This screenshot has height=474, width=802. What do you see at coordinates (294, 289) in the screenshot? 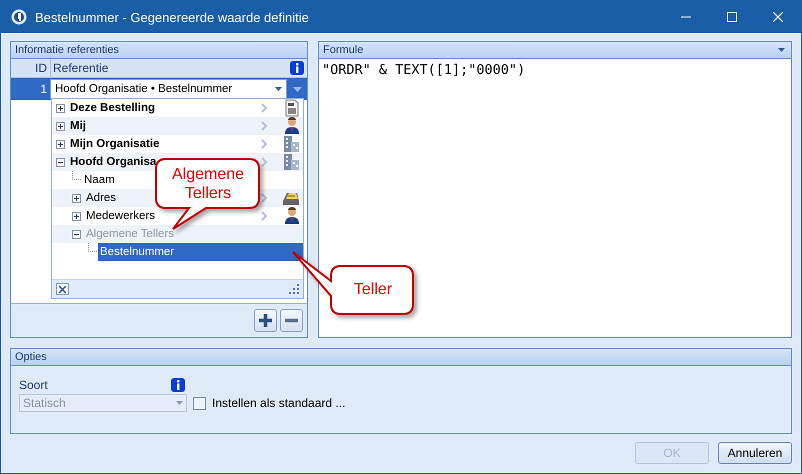
I see `resize-grip-icon` at bounding box center [294, 289].